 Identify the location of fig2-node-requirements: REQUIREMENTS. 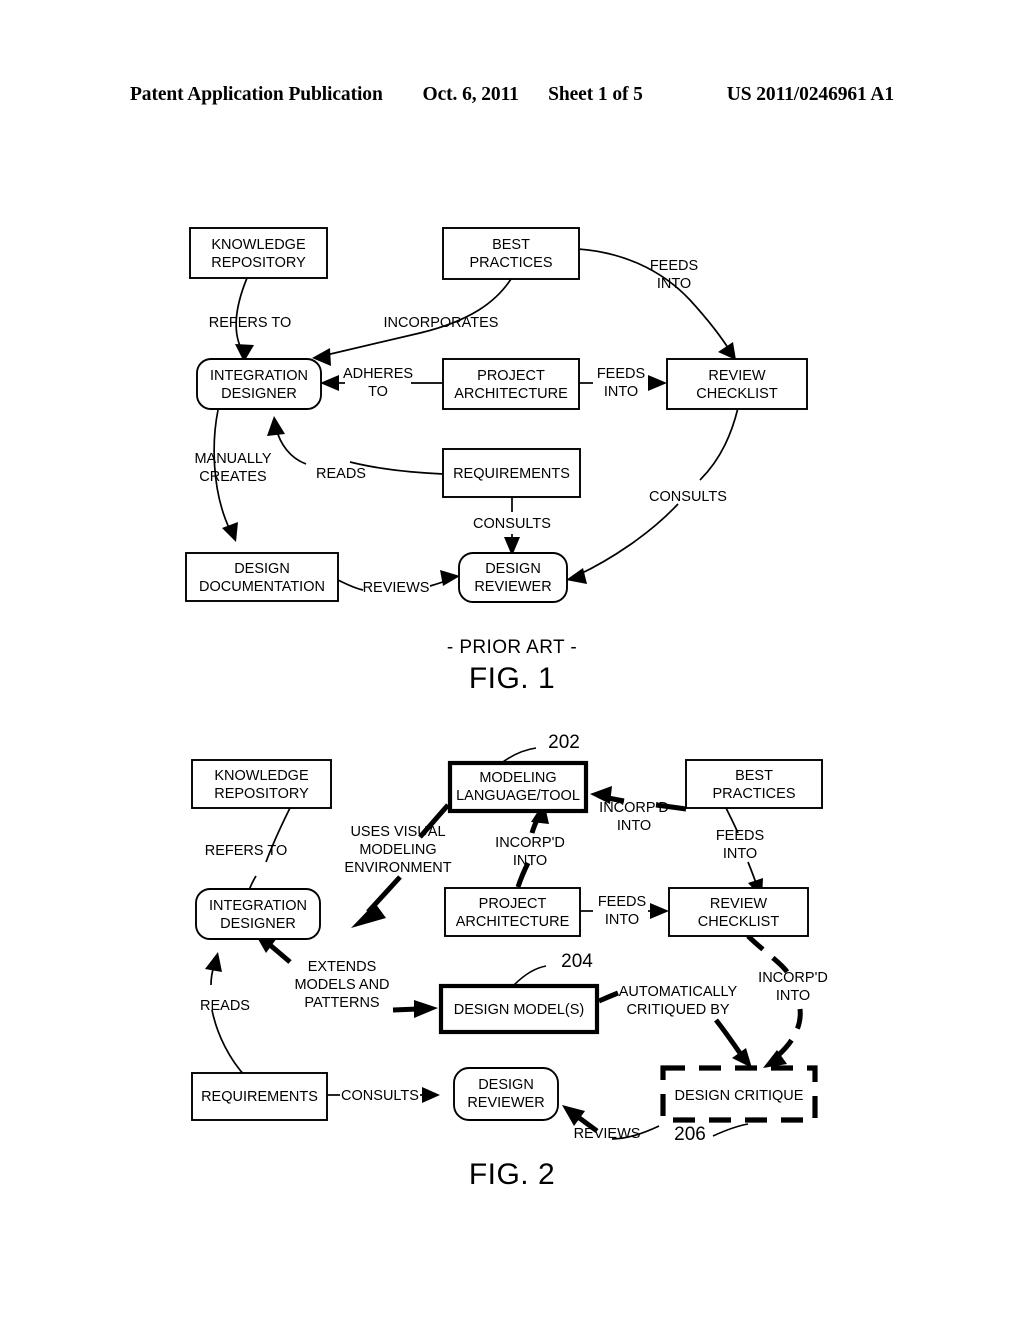
(259, 1096).